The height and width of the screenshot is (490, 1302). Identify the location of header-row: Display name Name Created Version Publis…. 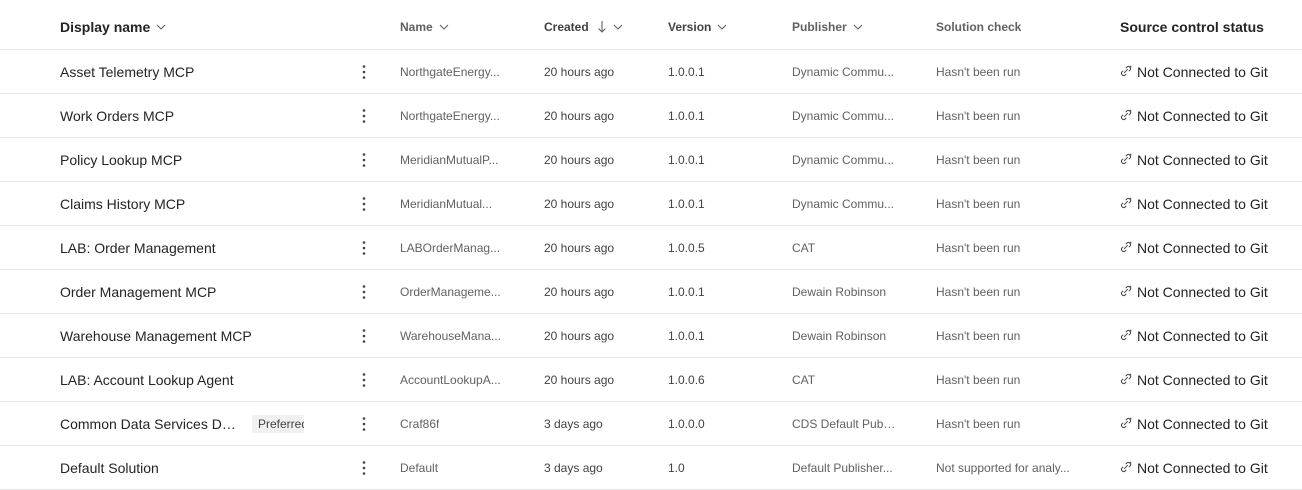
(651, 27).